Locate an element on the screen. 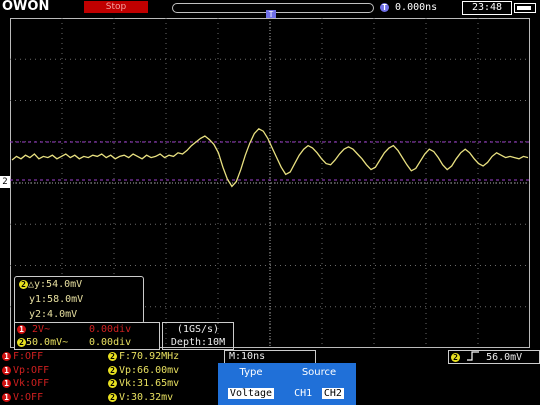  type-value: Voltage is located at coordinates (251, 393).